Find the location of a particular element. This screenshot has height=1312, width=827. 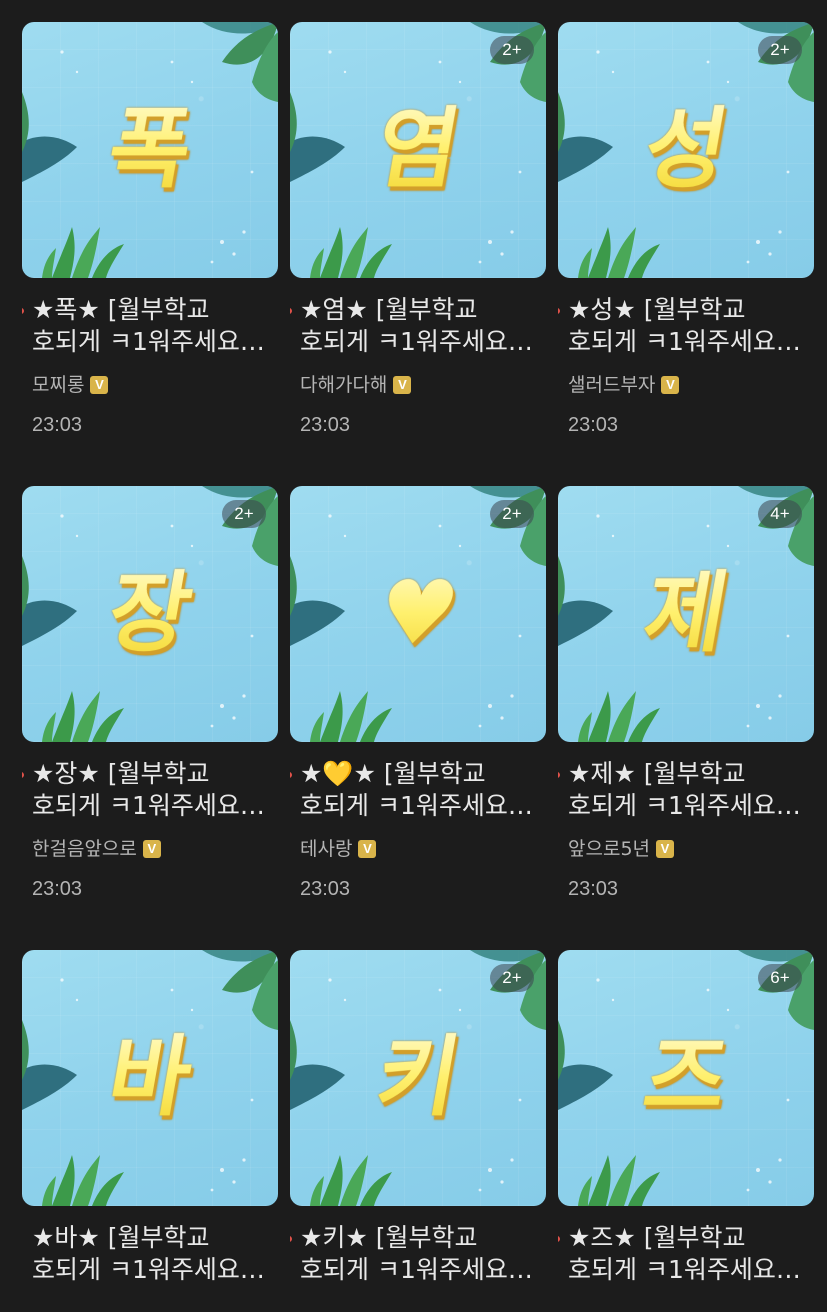

post-thumbnail: 장 2+ is located at coordinates (150, 614).